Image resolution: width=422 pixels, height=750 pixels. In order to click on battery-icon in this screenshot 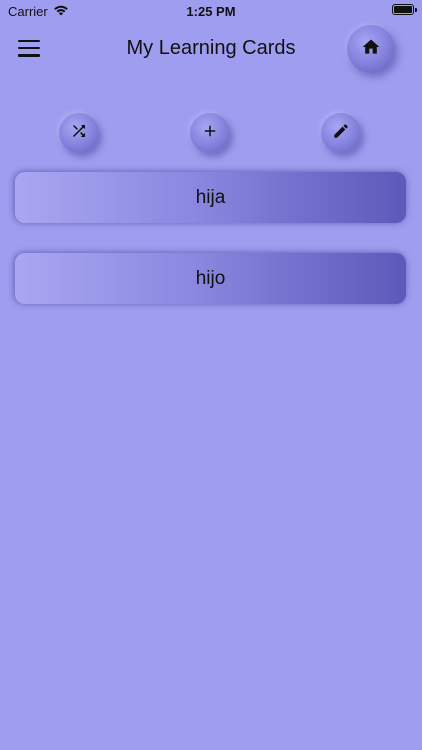, I will do `click(404, 9)`.